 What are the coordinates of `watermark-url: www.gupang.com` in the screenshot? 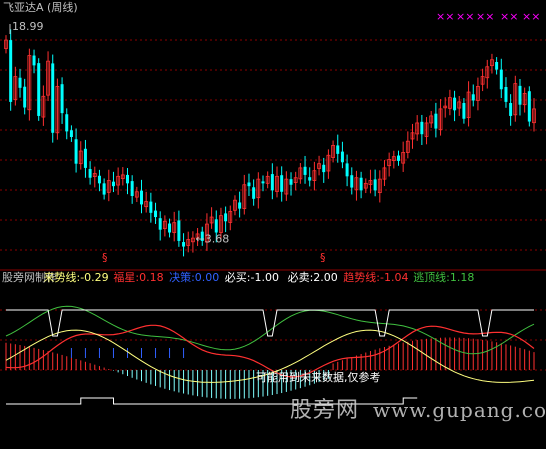 It's located at (459, 410).